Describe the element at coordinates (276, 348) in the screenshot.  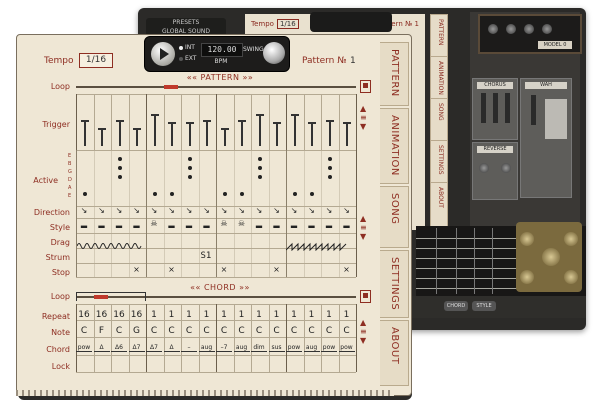
I see `chord-cell: sus` at that location.